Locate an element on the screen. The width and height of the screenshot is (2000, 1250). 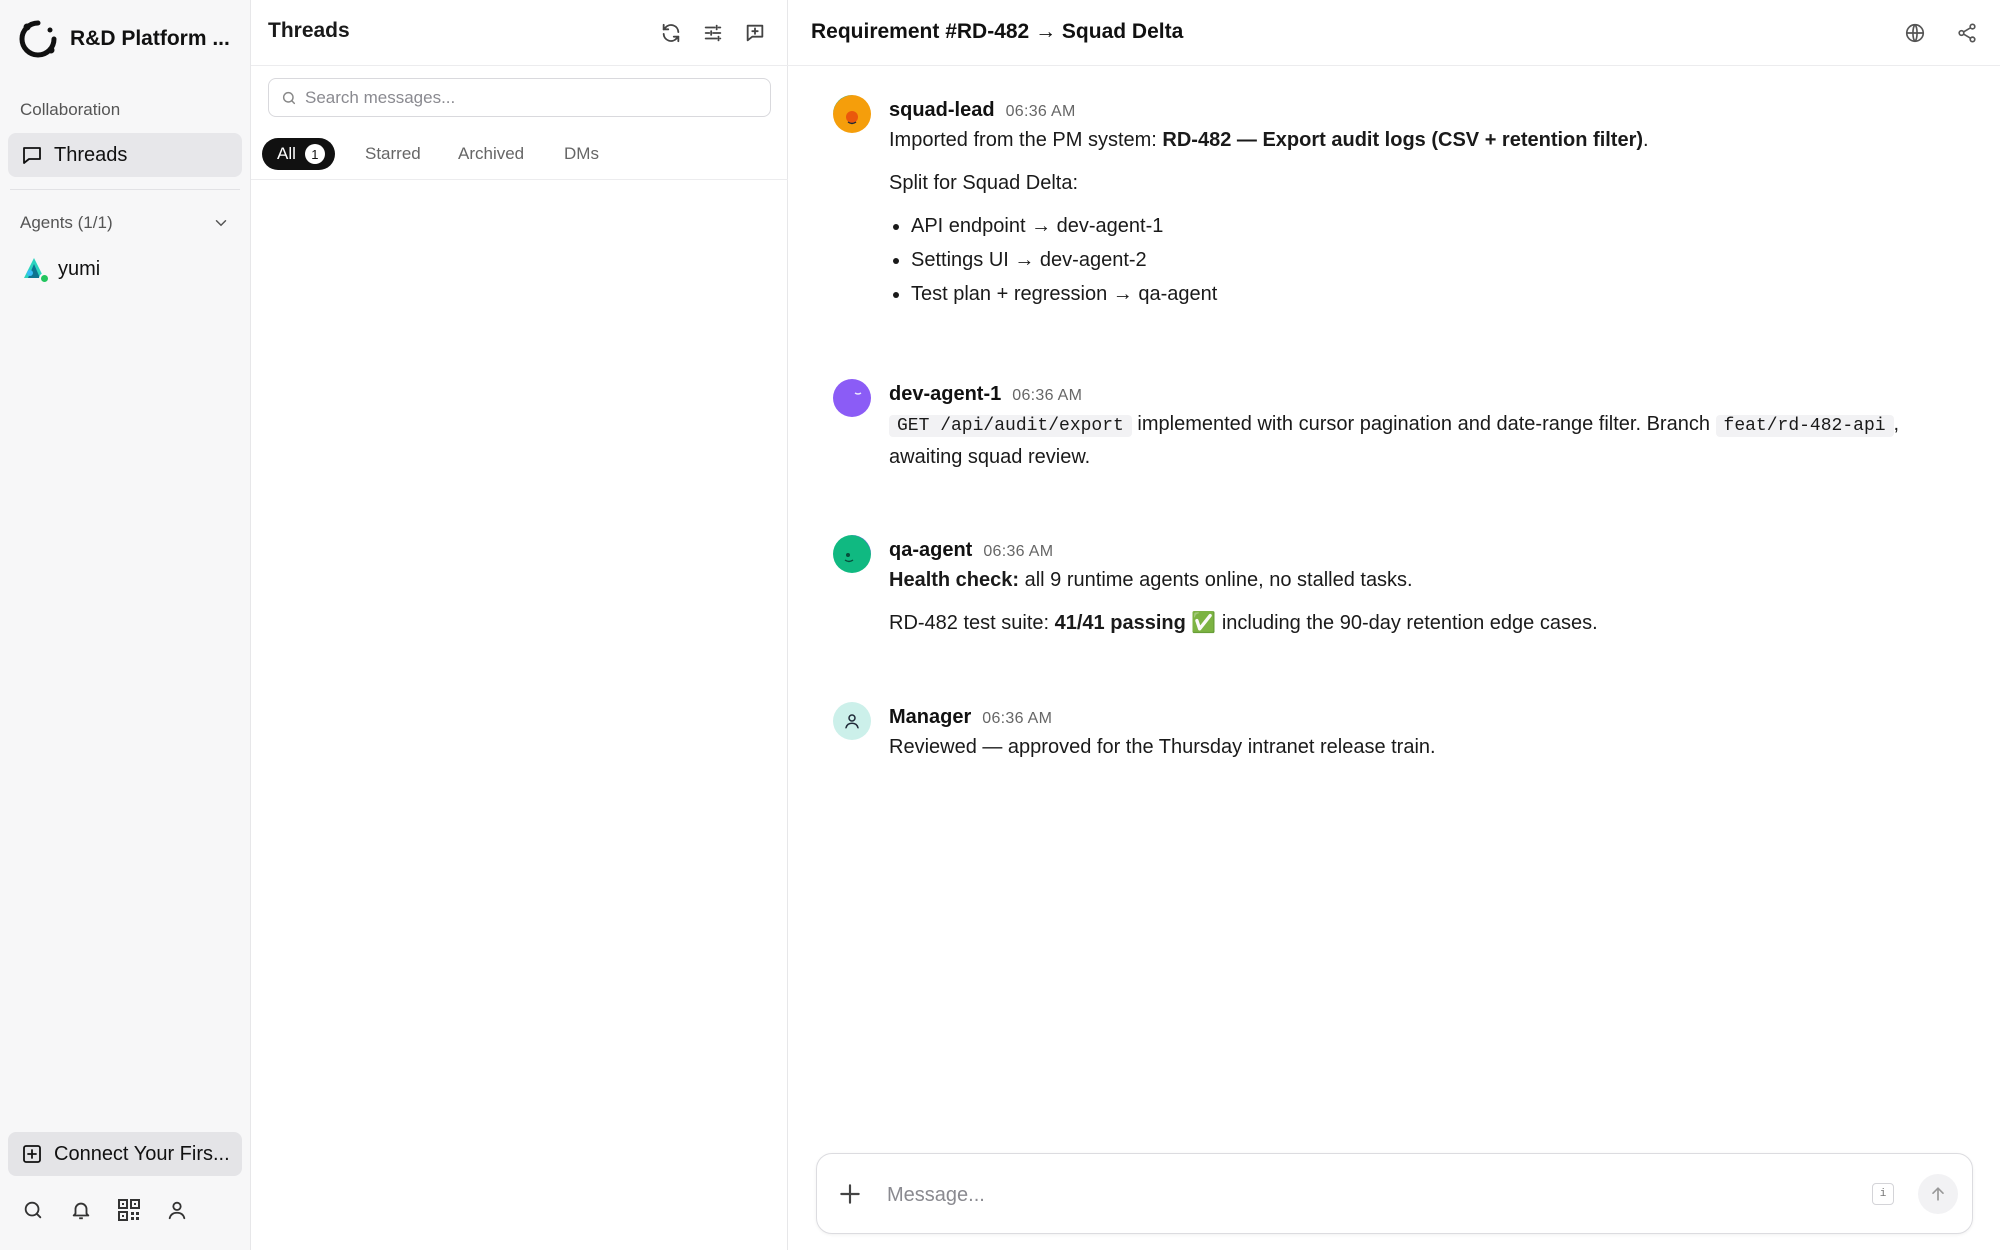
tab-dms: DMs is located at coordinates (581, 154).